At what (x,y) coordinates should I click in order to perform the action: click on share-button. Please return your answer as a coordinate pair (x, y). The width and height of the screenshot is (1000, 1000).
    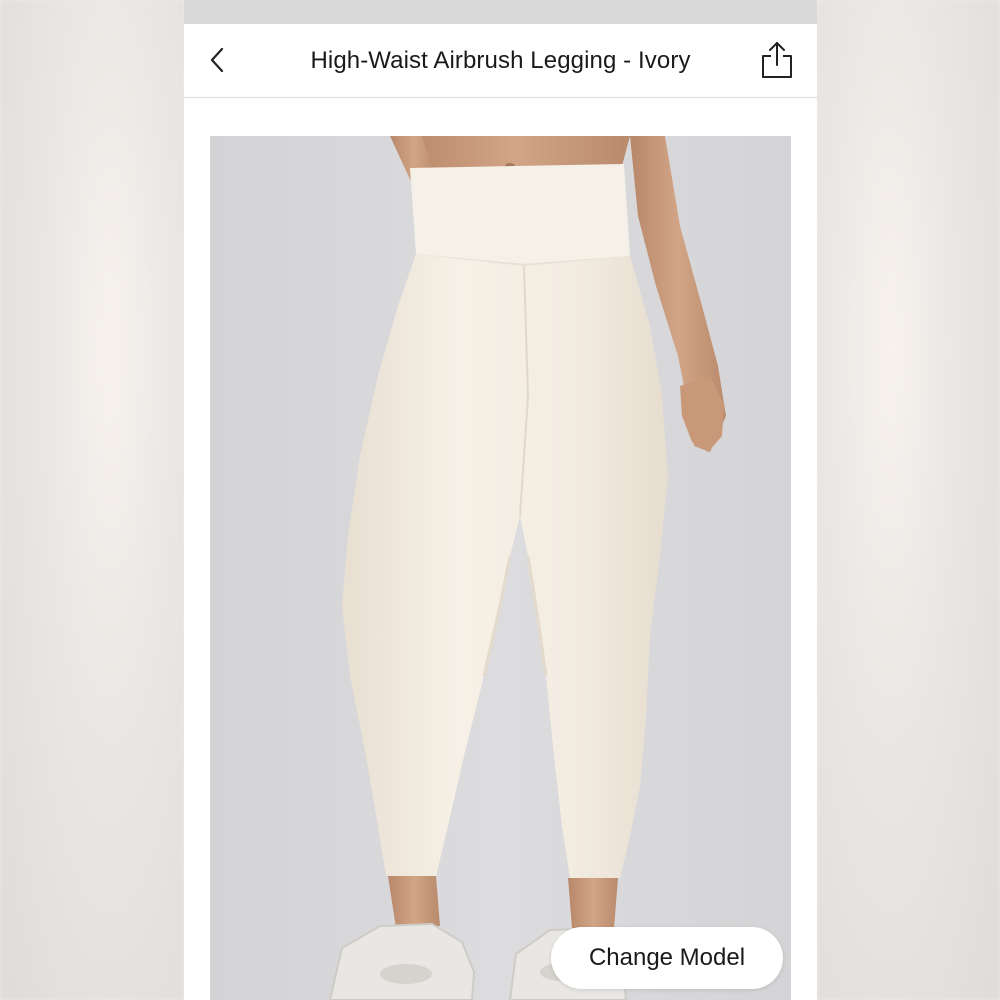
    Looking at the image, I should click on (777, 60).